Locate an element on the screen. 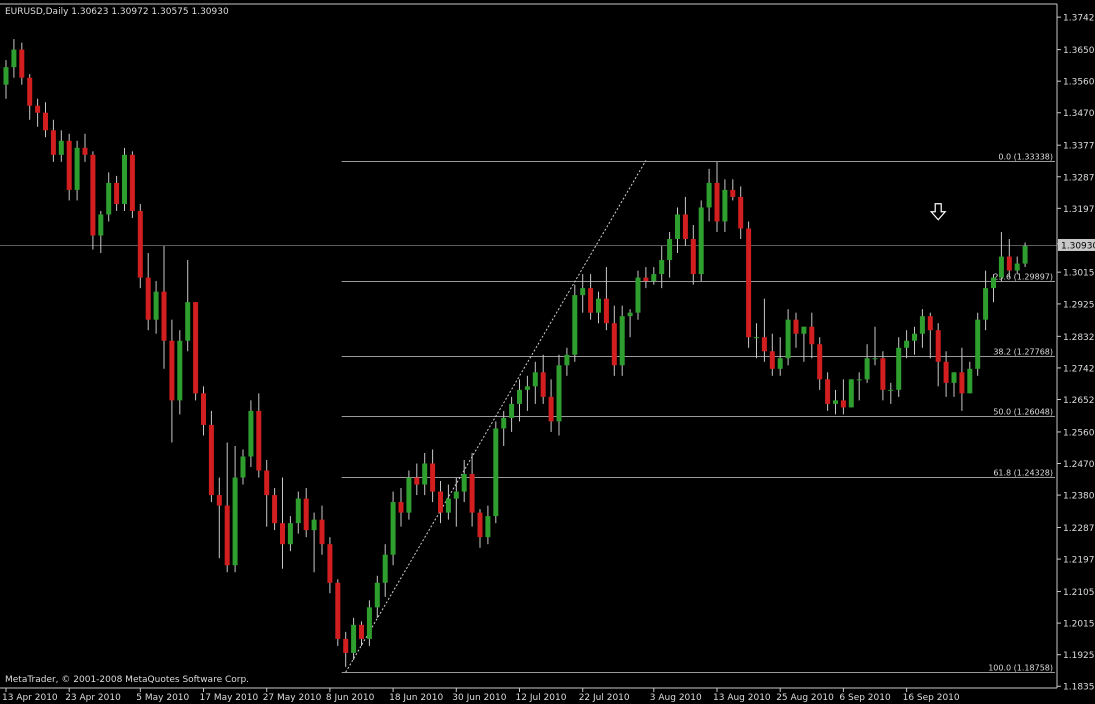 The width and height of the screenshot is (1095, 704). y-tick-label: 1.21050 is located at coordinates (1079, 593).